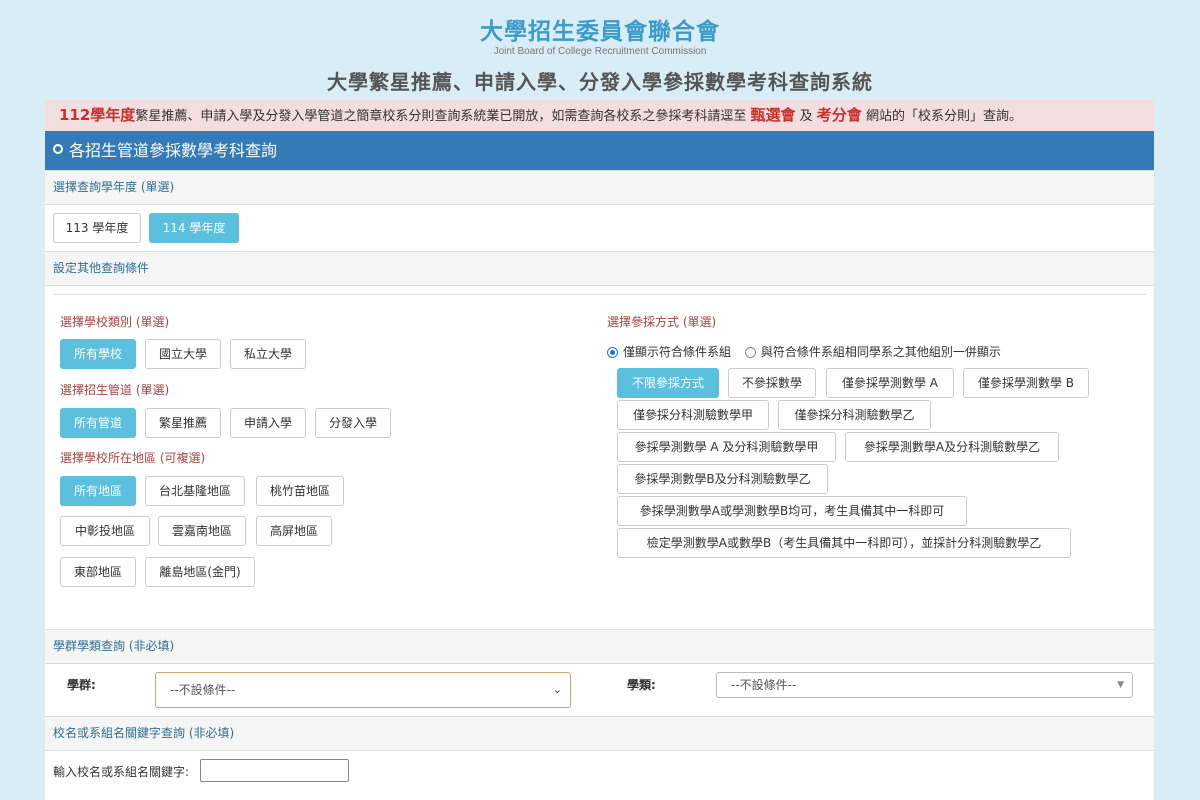 This screenshot has width=1200, height=800. I want to click on group-section-title: 學群學類查詢 (非必填), so click(114, 646).